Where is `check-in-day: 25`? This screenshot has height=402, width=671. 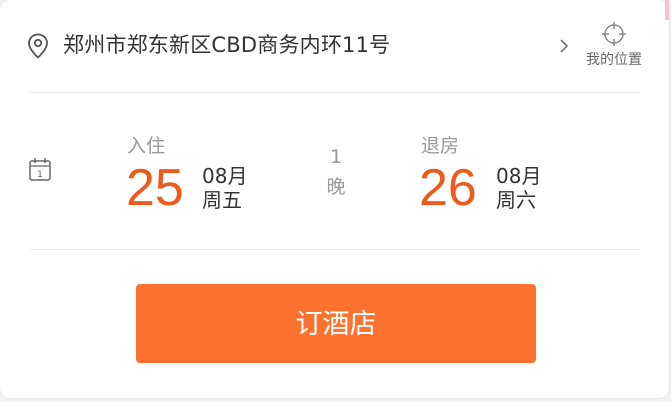
check-in-day: 25 is located at coordinates (155, 188).